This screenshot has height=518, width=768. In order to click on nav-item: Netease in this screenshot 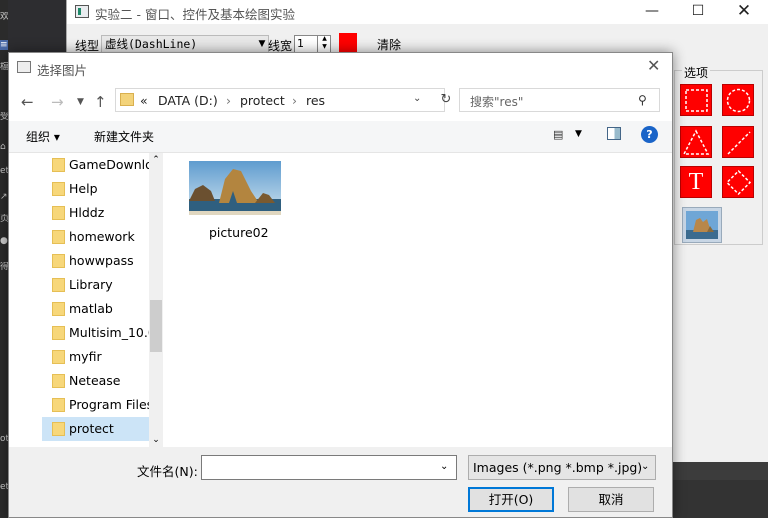, I will do `click(99, 381)`.